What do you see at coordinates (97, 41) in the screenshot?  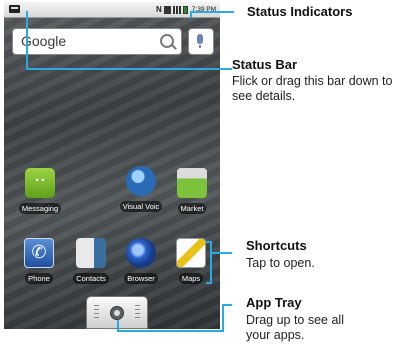 I see `google-search-widget: Google` at bounding box center [97, 41].